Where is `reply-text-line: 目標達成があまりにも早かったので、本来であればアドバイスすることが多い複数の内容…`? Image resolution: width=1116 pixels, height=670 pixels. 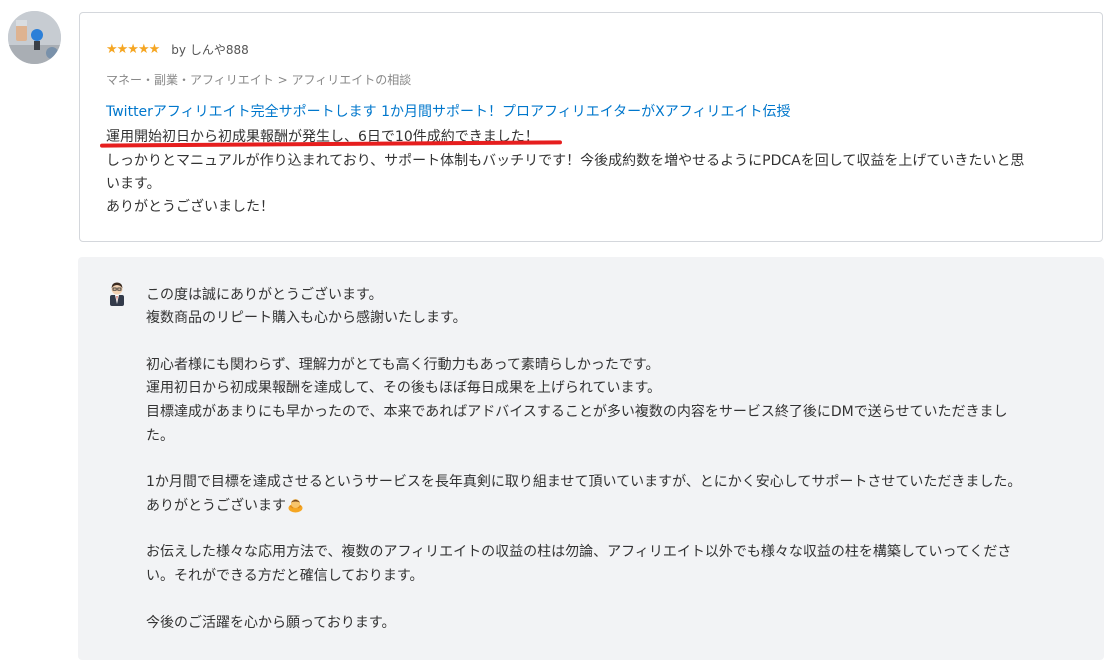 reply-text-line: 目標達成があまりにも早かったので、本来であればアドバイスすることが多い複数の内容… is located at coordinates (577, 412).